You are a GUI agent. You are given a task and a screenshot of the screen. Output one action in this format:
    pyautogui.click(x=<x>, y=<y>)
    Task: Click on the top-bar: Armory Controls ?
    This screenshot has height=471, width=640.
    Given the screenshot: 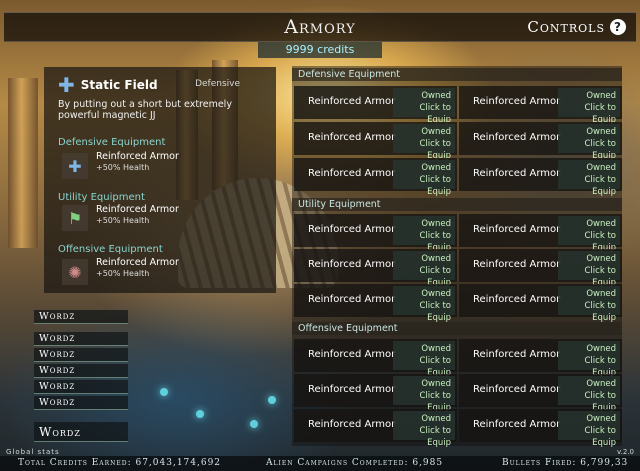 What is the action you would take?
    pyautogui.click(x=320, y=27)
    